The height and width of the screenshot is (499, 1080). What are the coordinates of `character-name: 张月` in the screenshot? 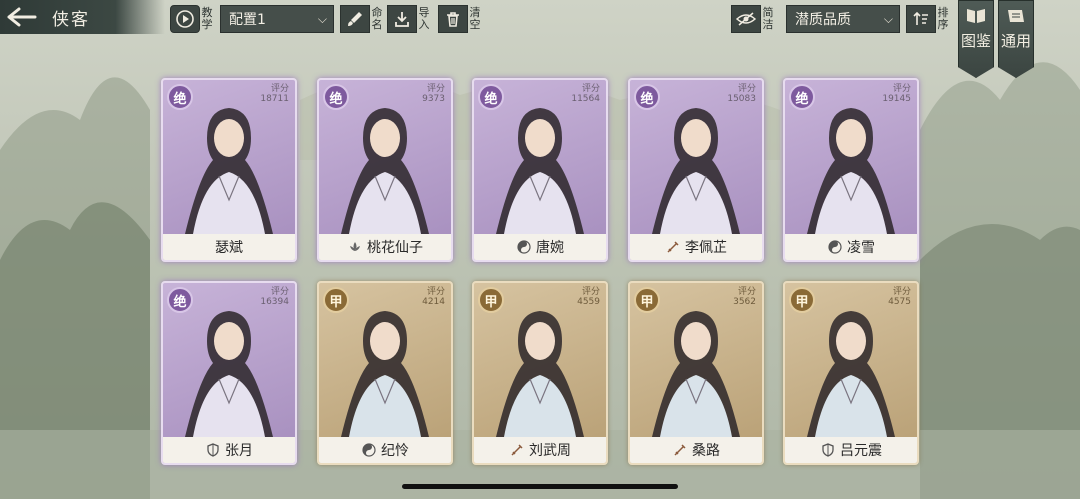 It's located at (239, 451).